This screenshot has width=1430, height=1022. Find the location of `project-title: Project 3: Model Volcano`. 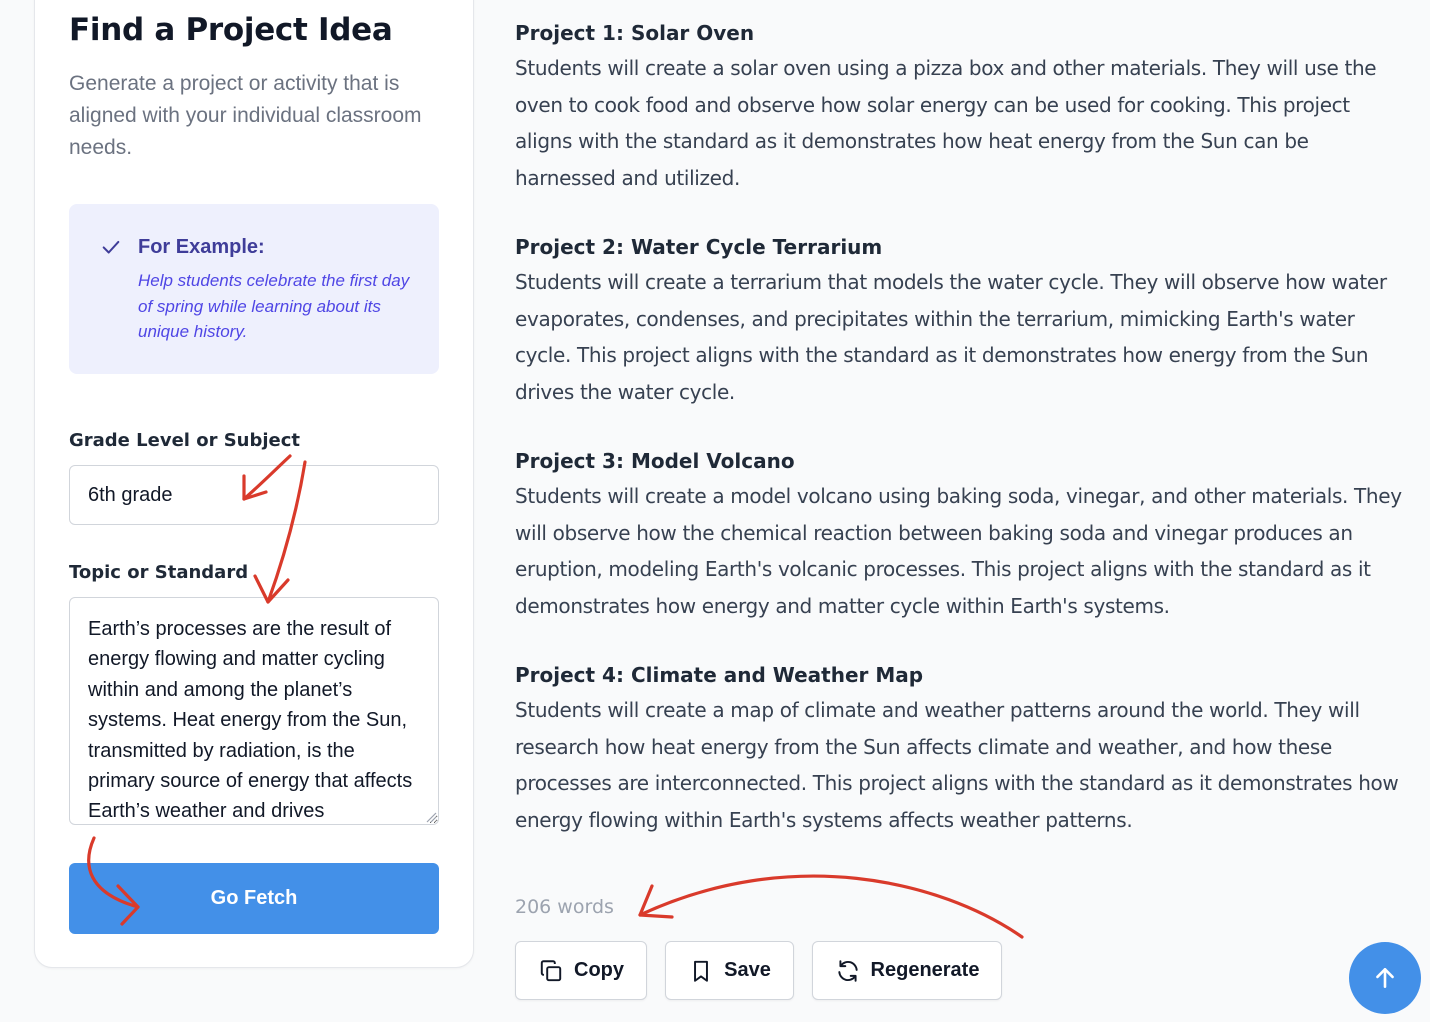

project-title: Project 3: Model Volcano is located at coordinates (655, 461).